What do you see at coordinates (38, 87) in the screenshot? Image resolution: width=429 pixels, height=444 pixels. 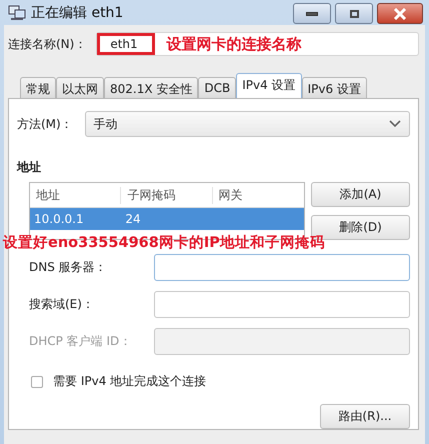 I see `tab: 常规` at bounding box center [38, 87].